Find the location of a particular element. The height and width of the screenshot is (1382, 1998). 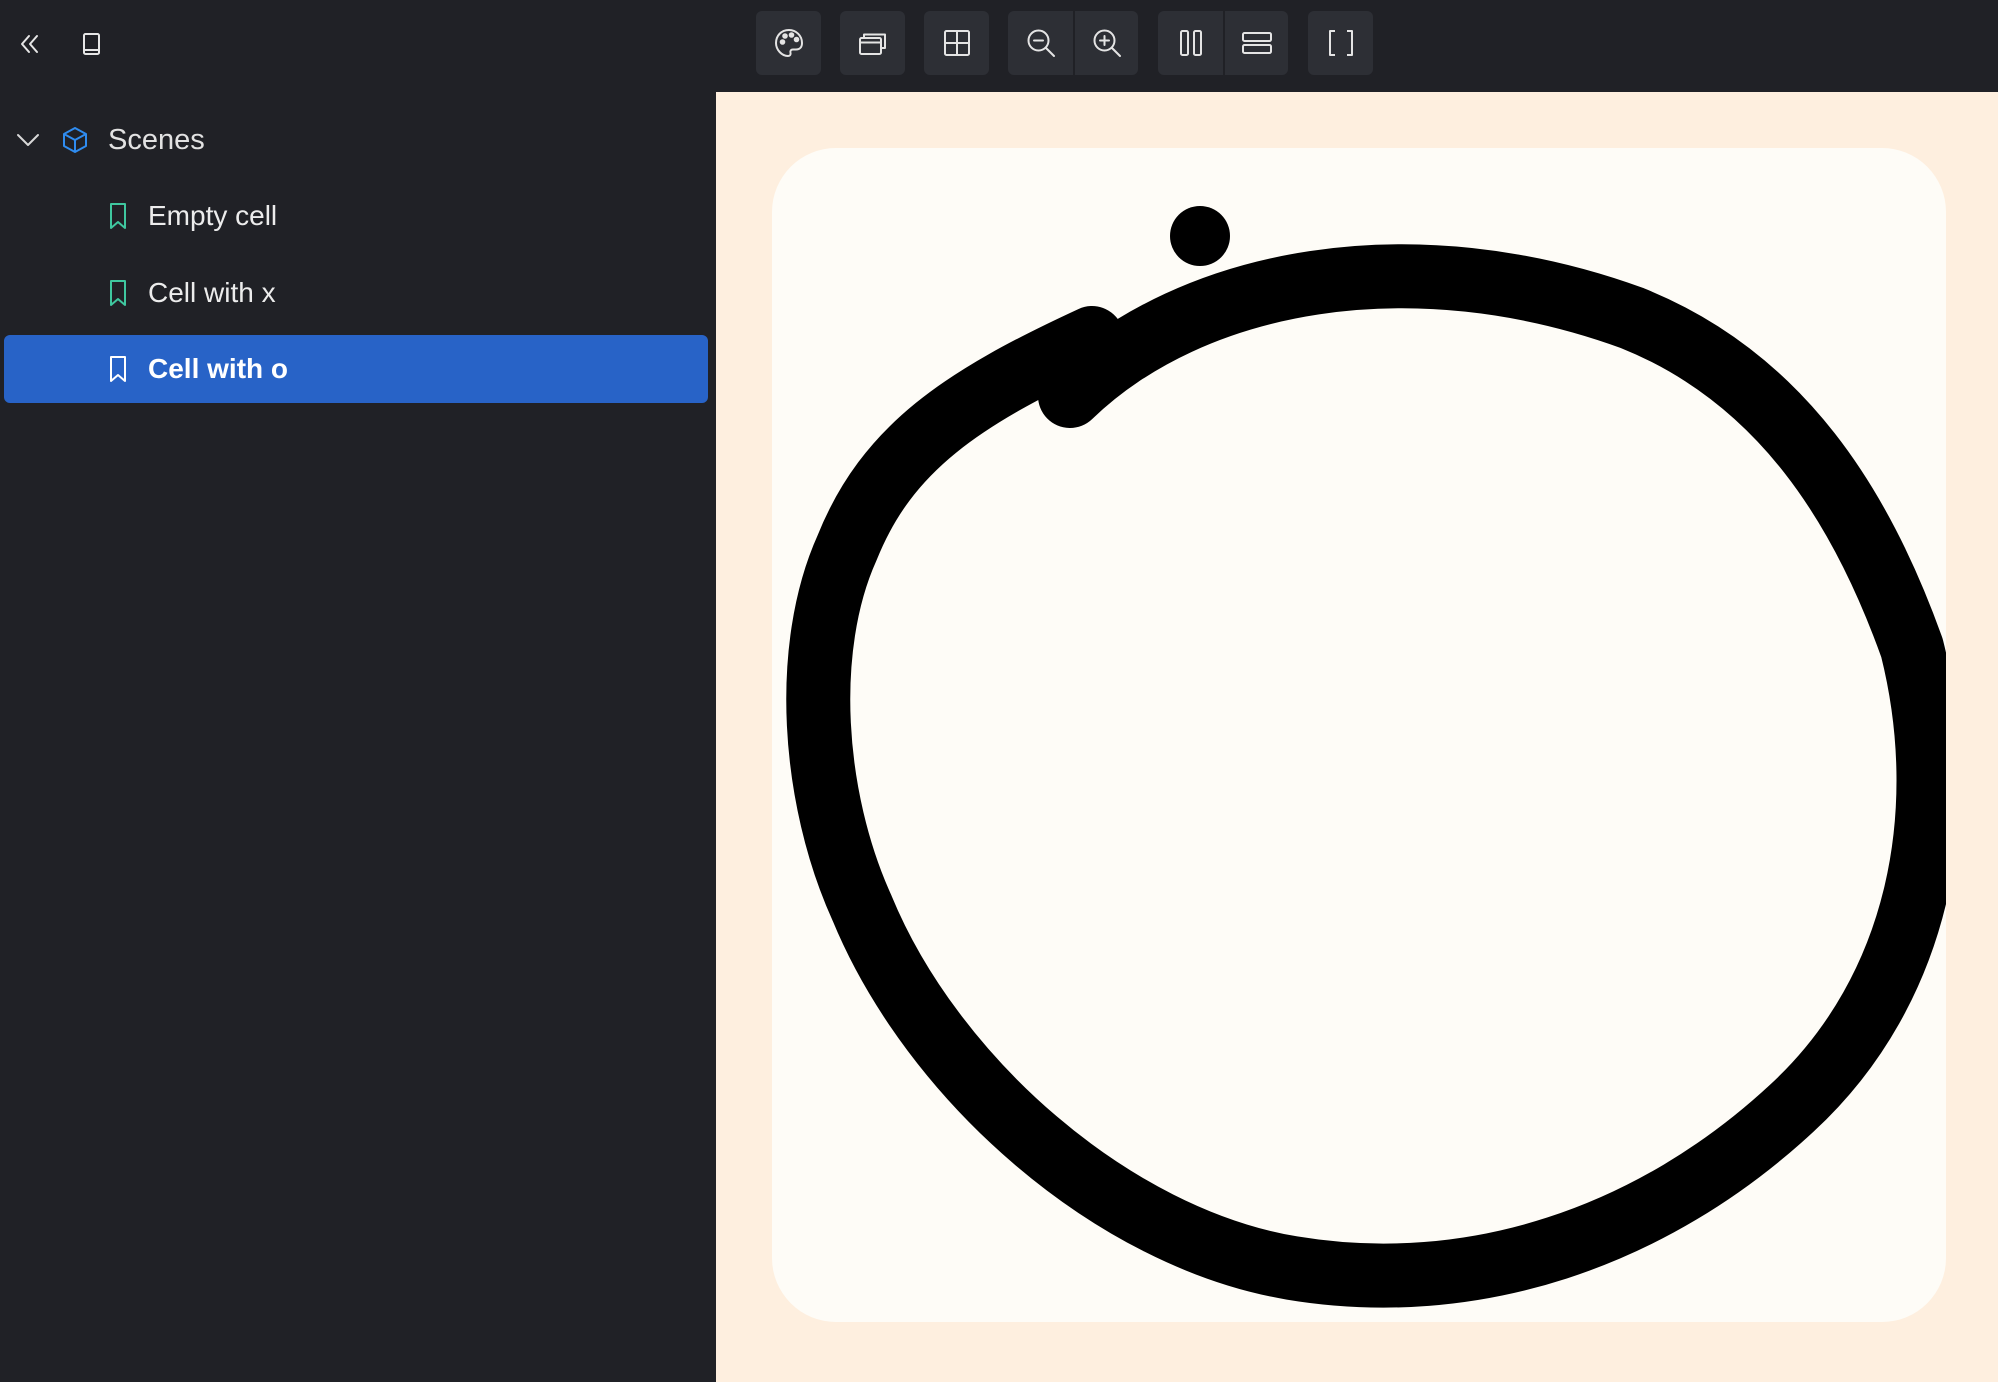

toolbar-group-grid is located at coordinates (956, 43).